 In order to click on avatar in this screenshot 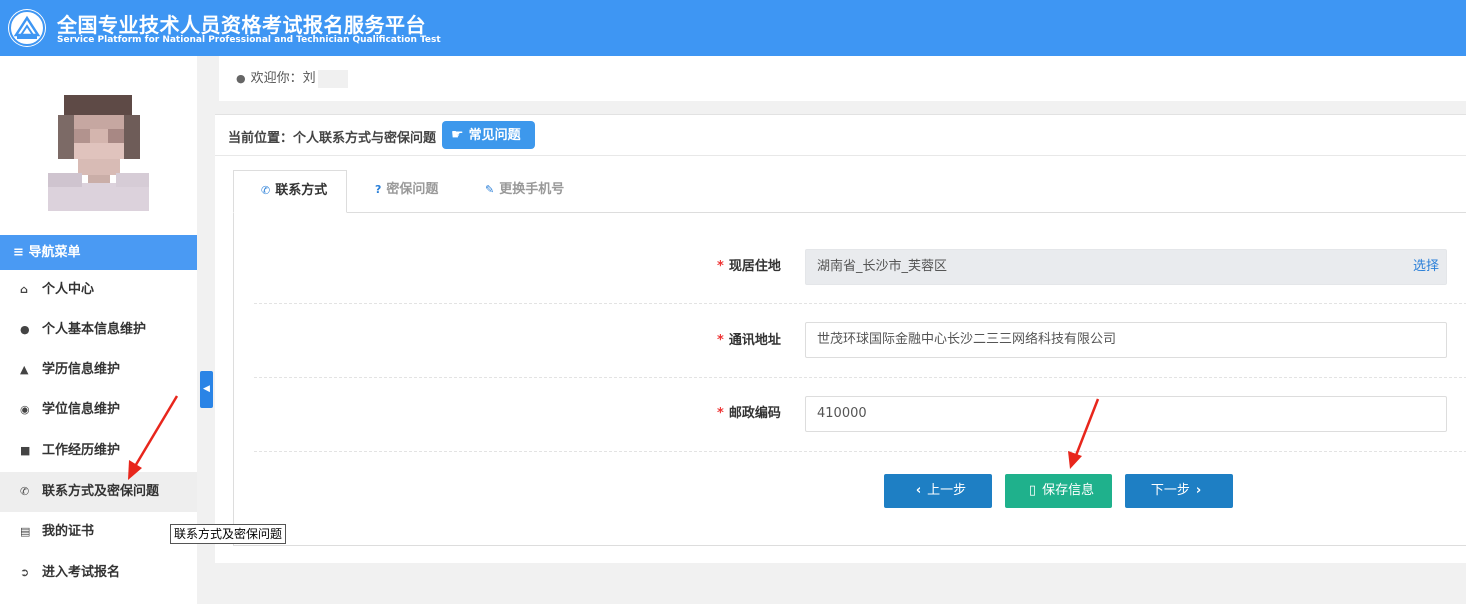, I will do `click(98, 150)`.